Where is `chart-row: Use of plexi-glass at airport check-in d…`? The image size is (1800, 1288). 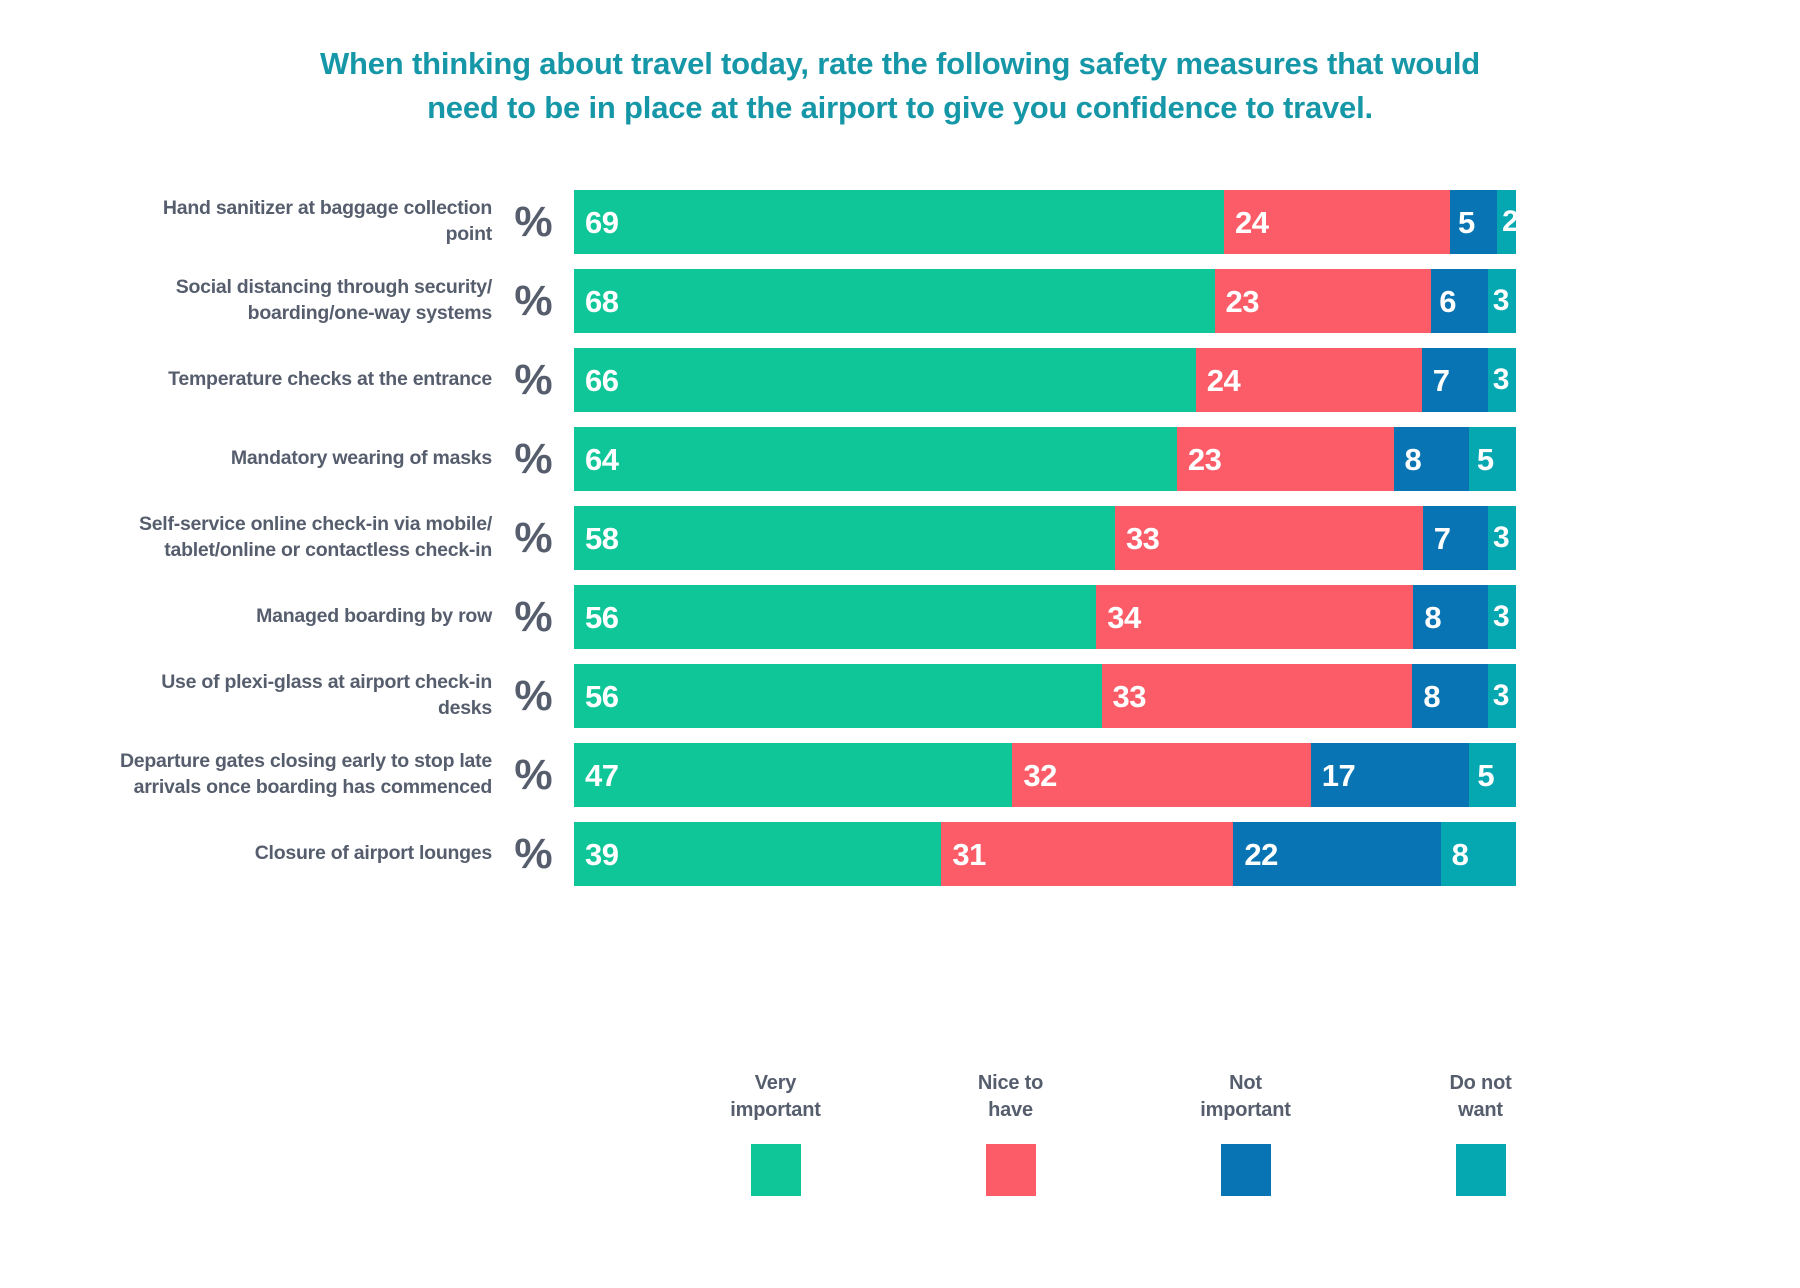
chart-row: Use of plexi-glass at airport check-in d… is located at coordinates (900, 696).